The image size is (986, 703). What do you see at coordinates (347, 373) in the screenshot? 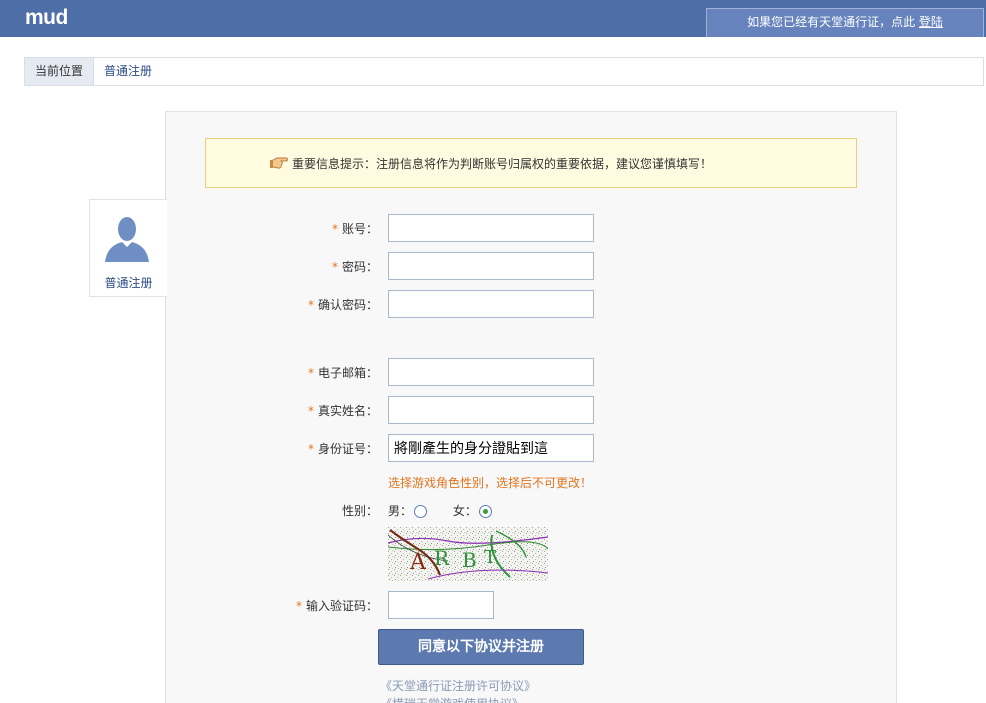
I see `email-label-text: 电子邮箱：` at bounding box center [347, 373].